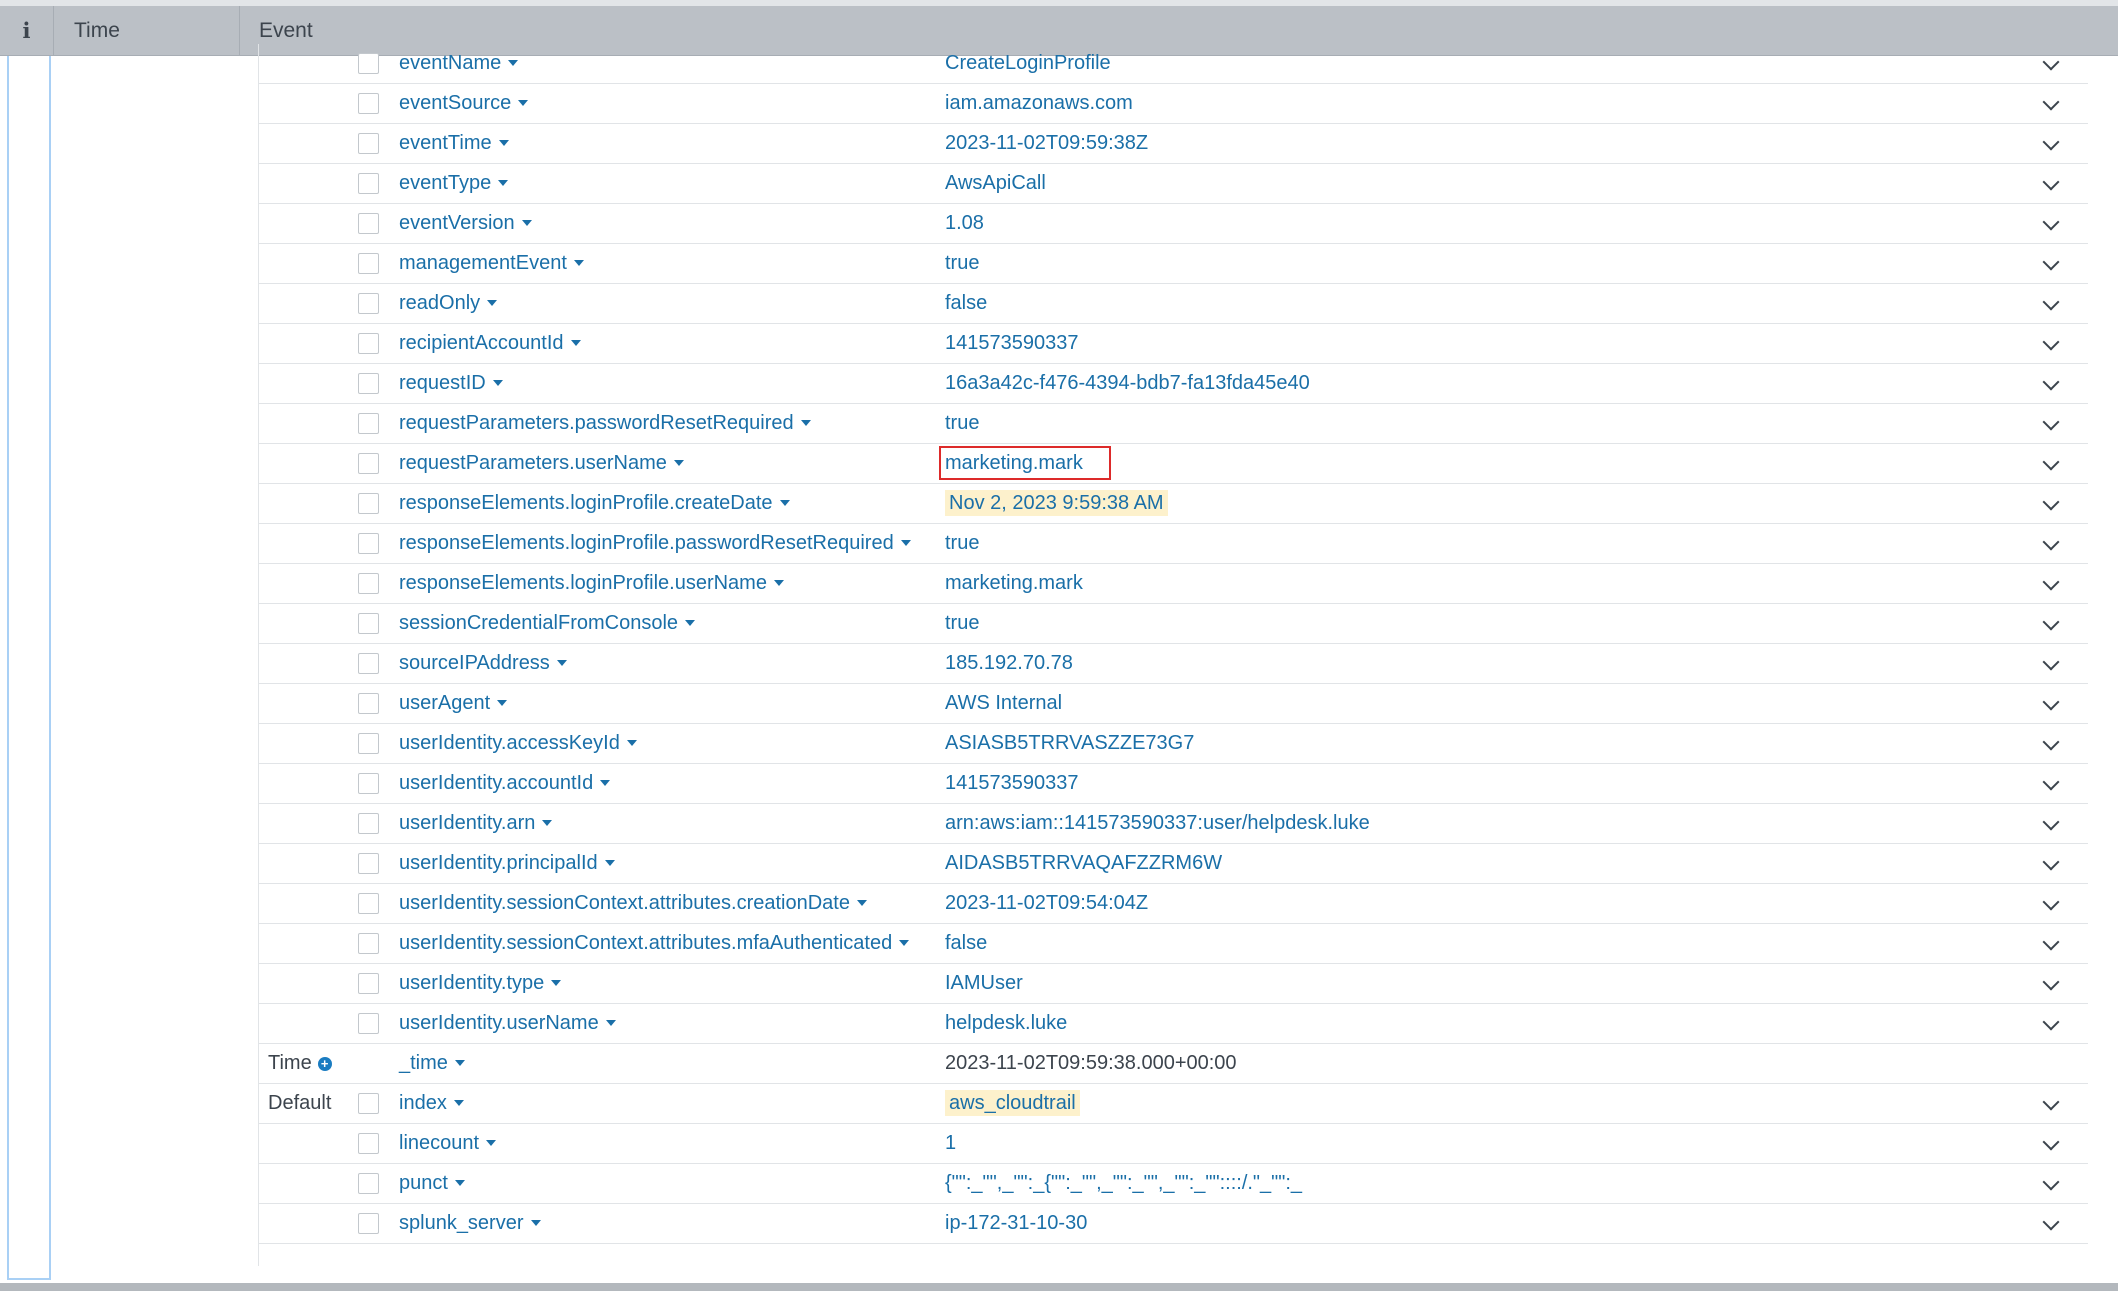 The width and height of the screenshot is (2118, 1291). I want to click on field-value: iam.amazonaws.com, so click(1039, 103).